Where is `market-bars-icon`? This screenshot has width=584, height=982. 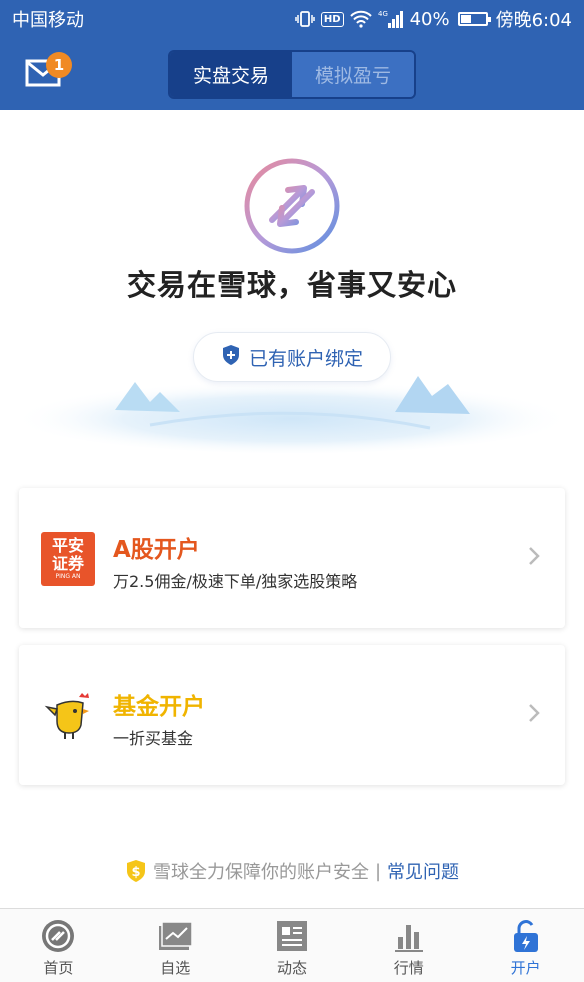 market-bars-icon is located at coordinates (409, 936).